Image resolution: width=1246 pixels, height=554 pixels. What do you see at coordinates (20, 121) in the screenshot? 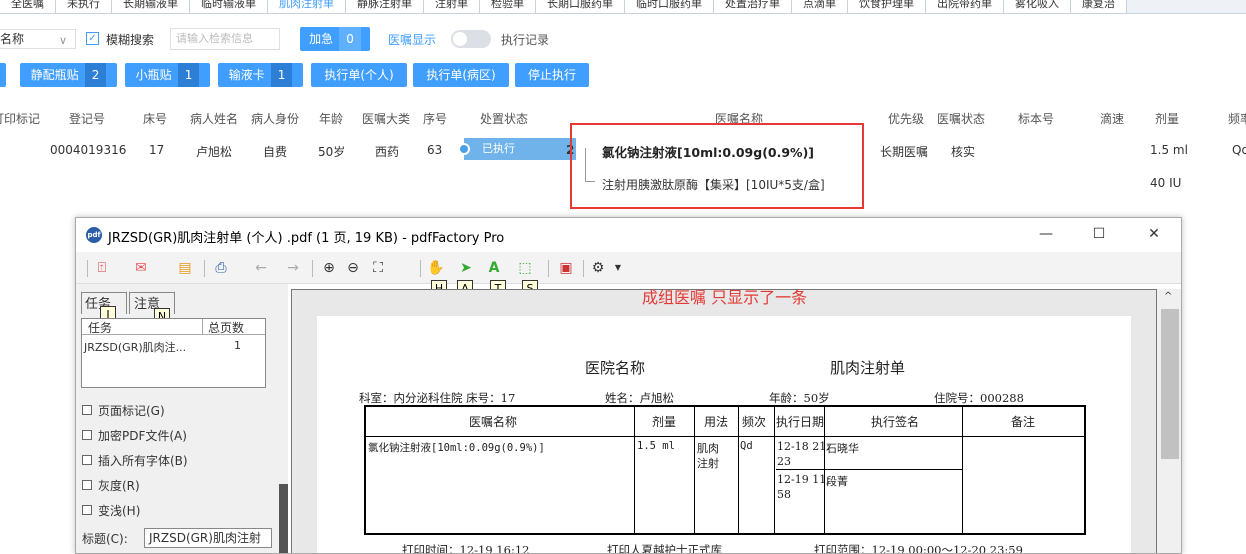
I see `column-header-0: 打印标记` at bounding box center [20, 121].